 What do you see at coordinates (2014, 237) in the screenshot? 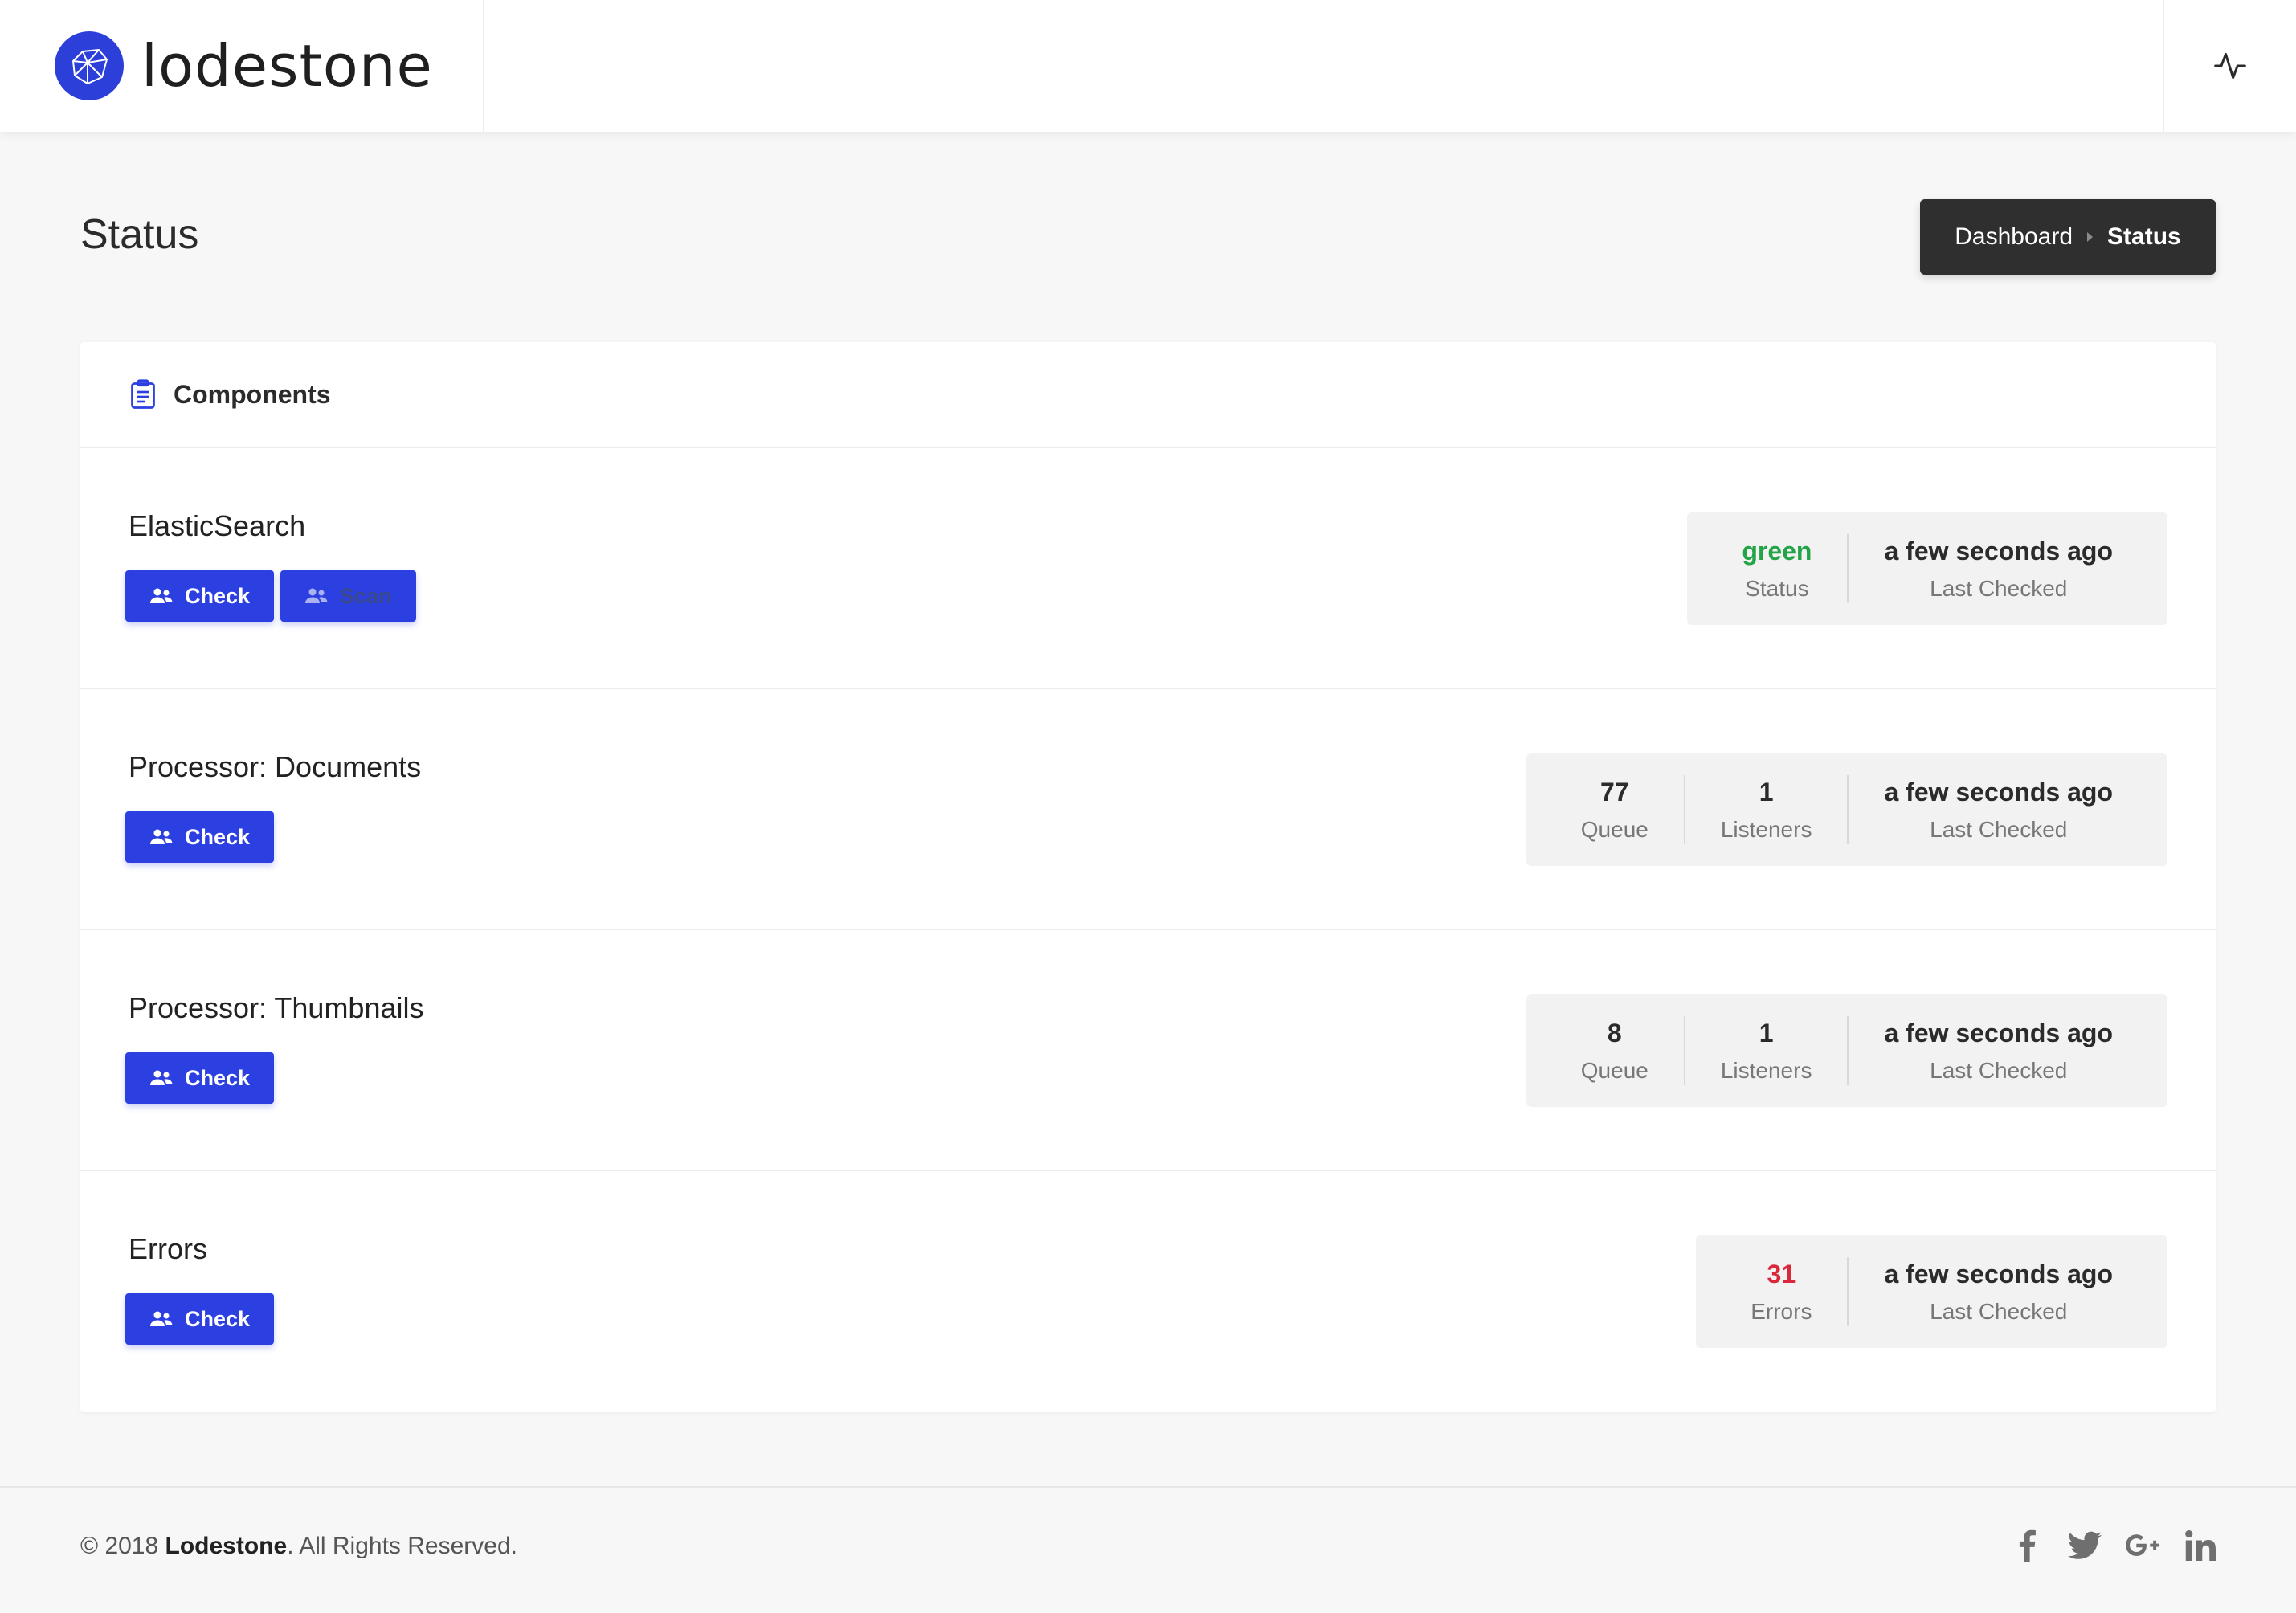
I see `breadcrumb-dashboard-link: Dashboard` at bounding box center [2014, 237].